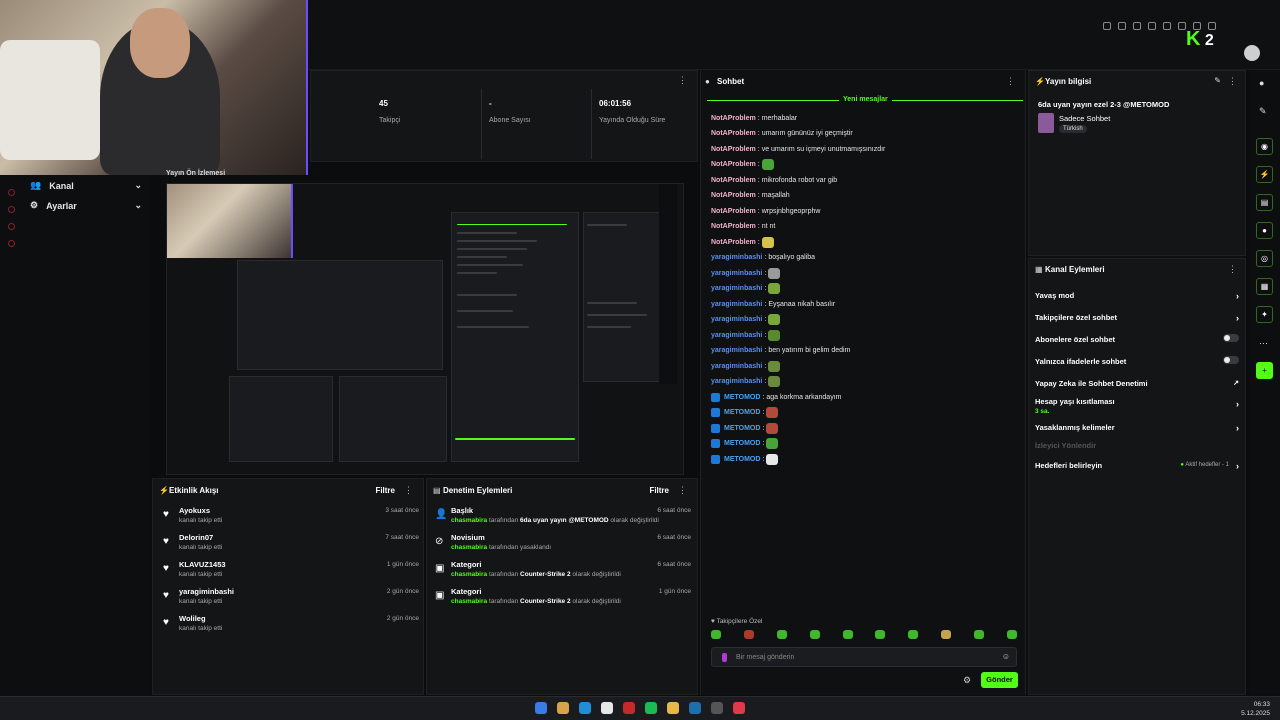  What do you see at coordinates (1264, 314) in the screenshot?
I see `rail-button-tools: ✦` at bounding box center [1264, 314].